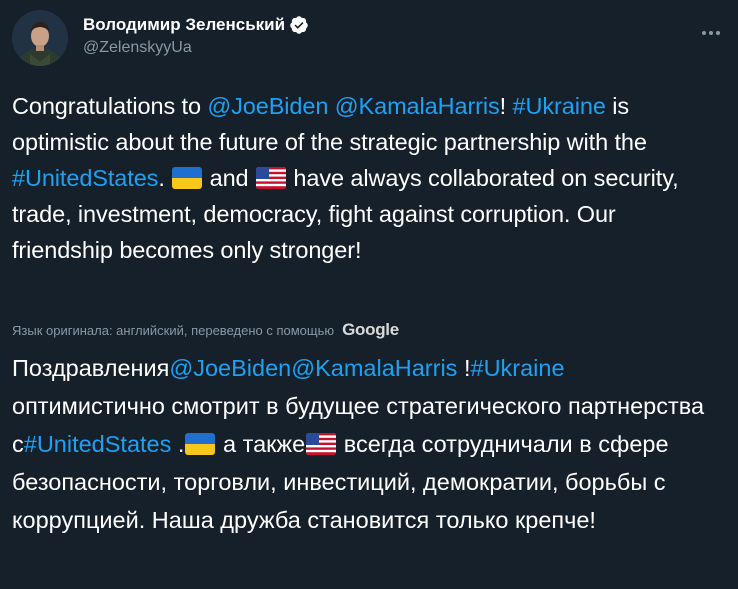 Image resolution: width=738 pixels, height=589 pixels. Describe the element at coordinates (299, 25) in the screenshot. I see `verified-badge-icon` at that location.